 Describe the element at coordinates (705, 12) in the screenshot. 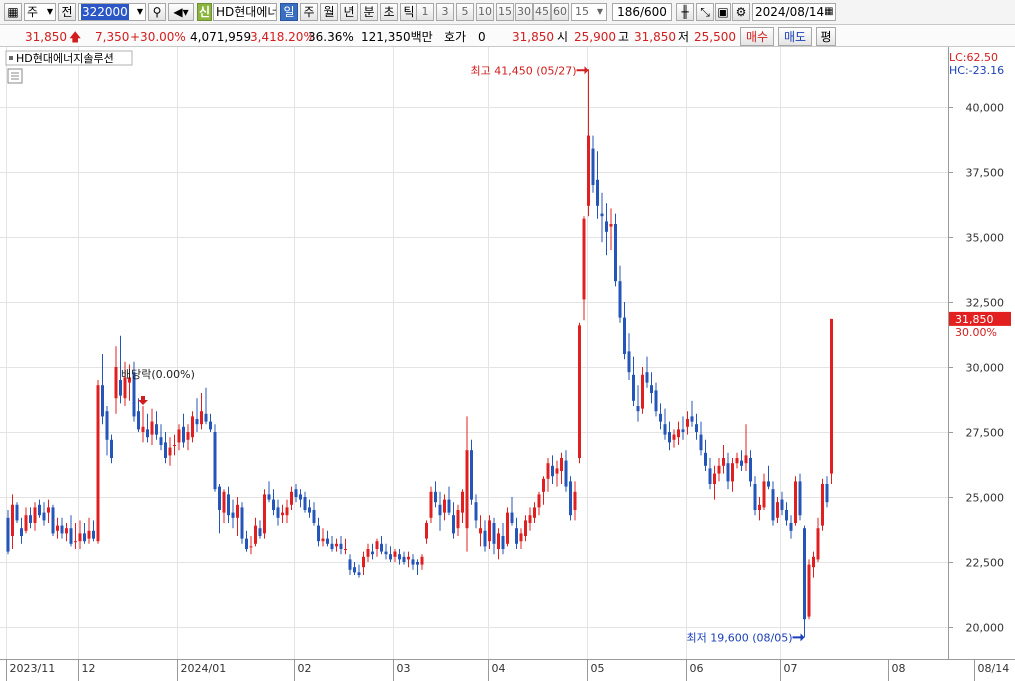

I see `draw-tool-icon: ⤡` at that location.